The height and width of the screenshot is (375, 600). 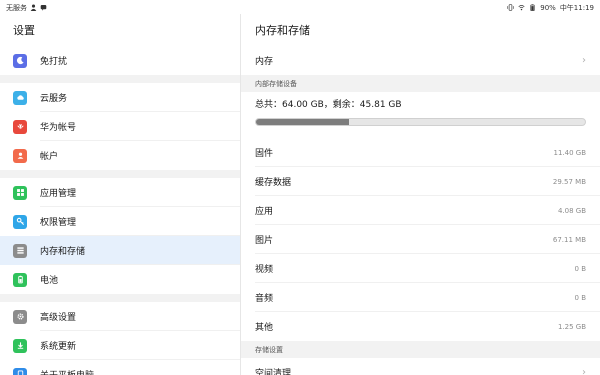 What do you see at coordinates (20, 60) in the screenshot?
I see `moon-icon` at bounding box center [20, 60].